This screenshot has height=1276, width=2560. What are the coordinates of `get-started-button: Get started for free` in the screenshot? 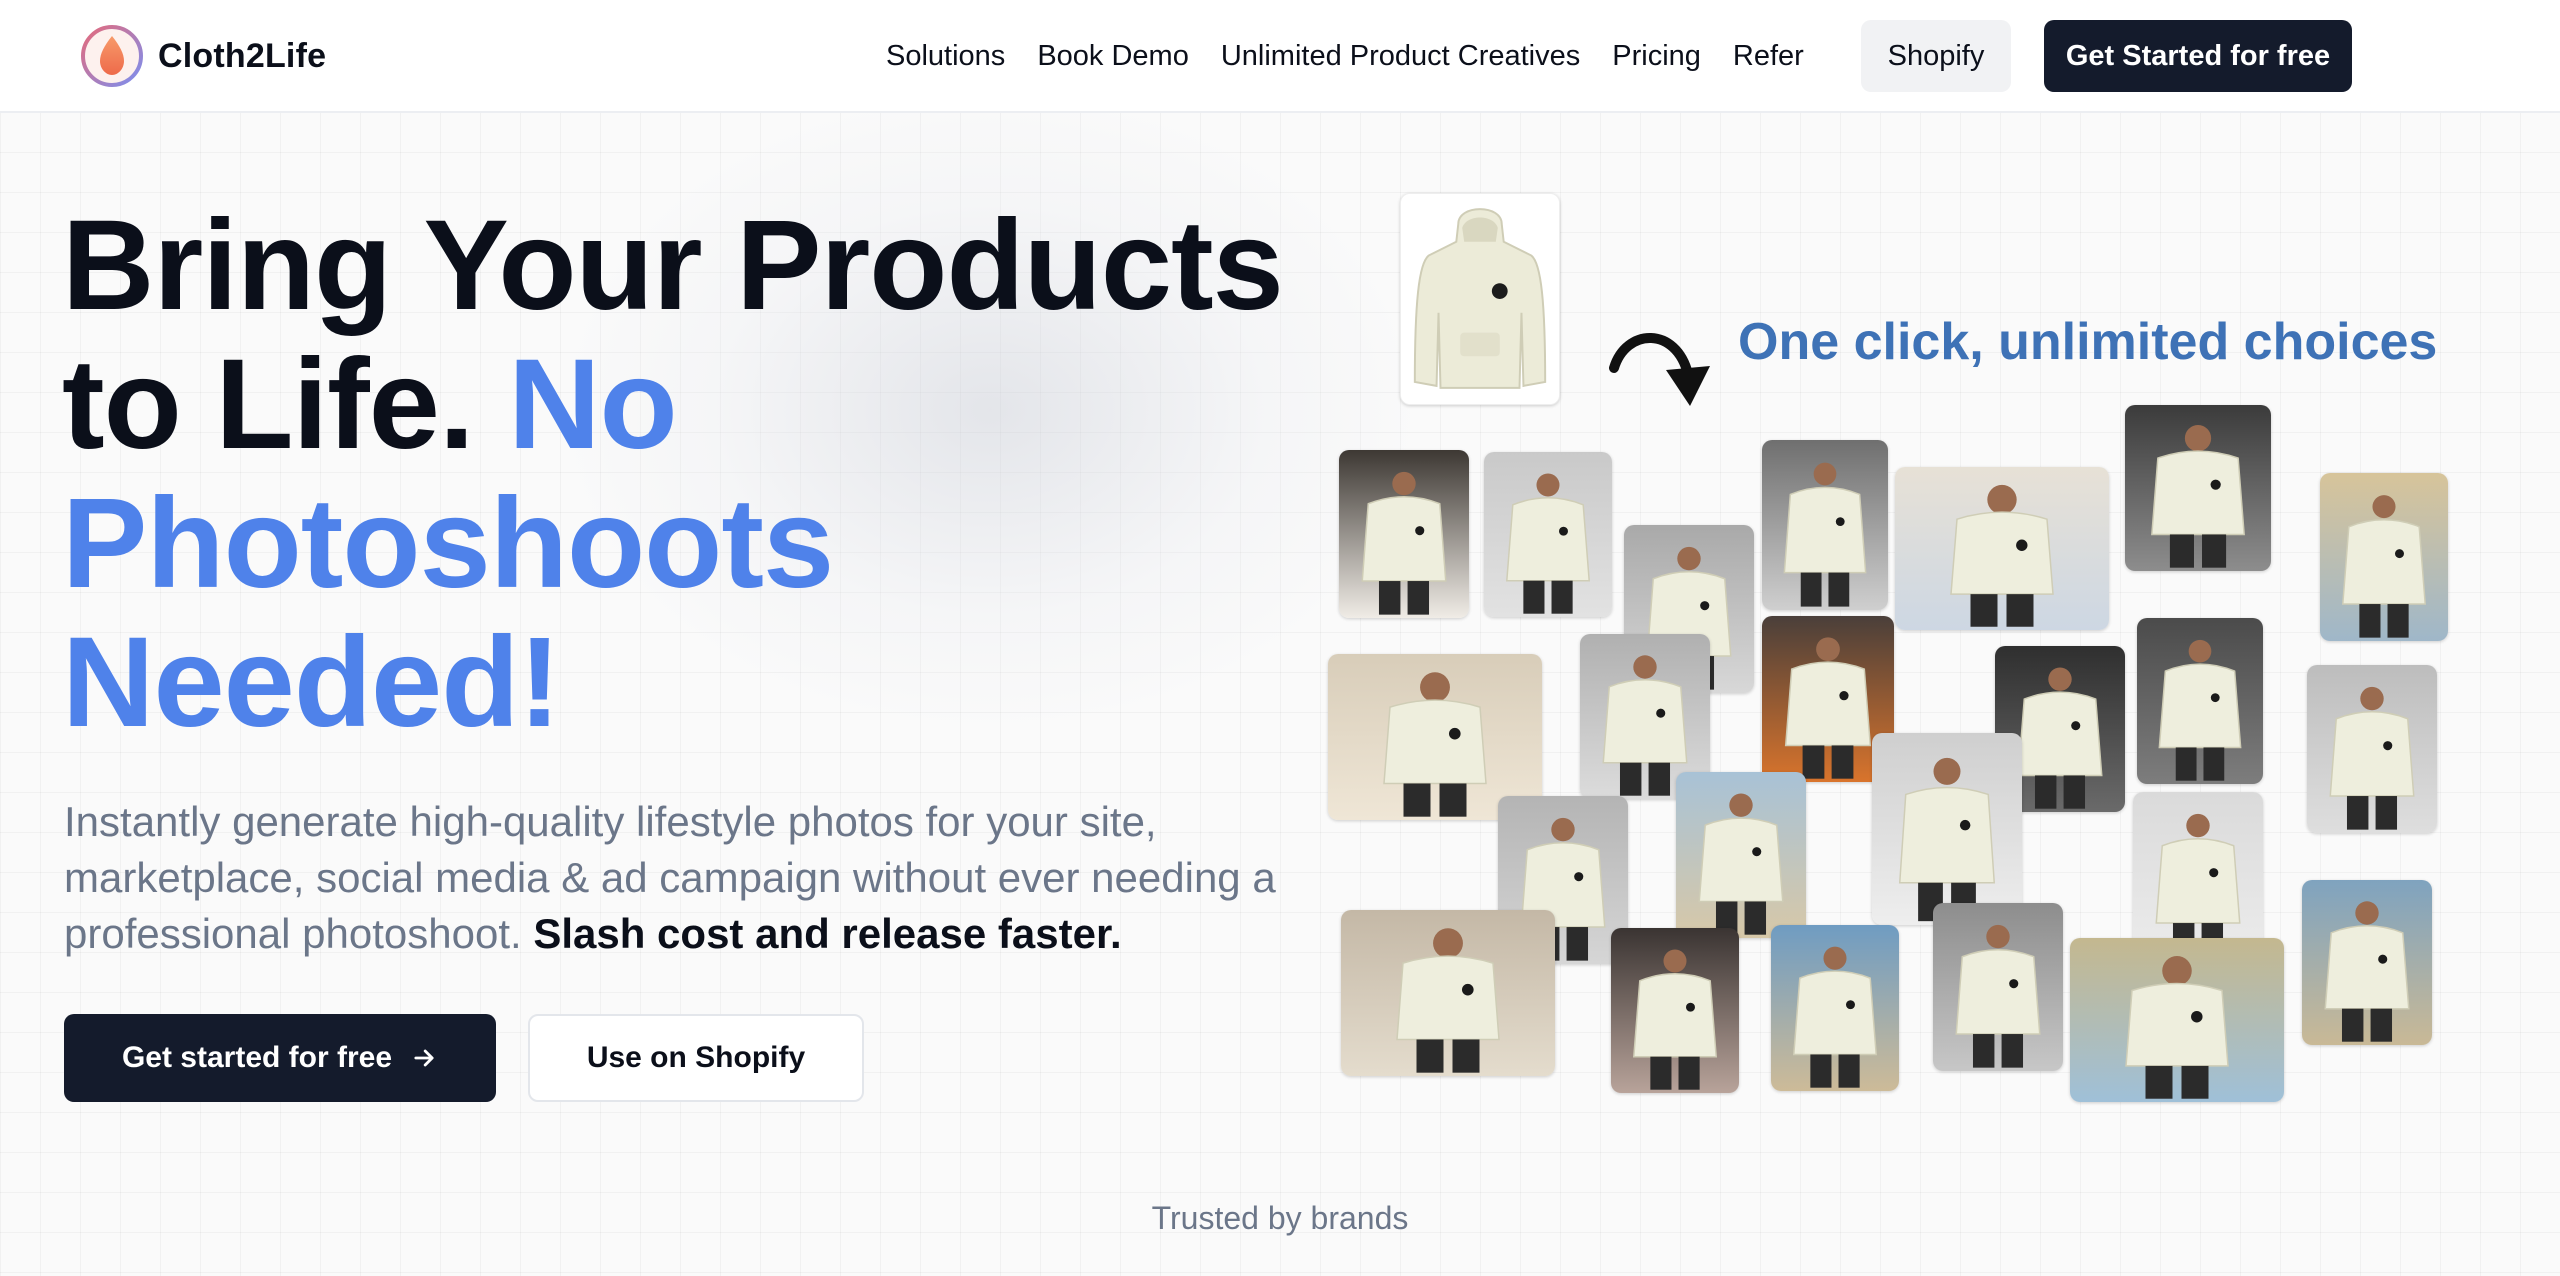 It's located at (280, 1058).